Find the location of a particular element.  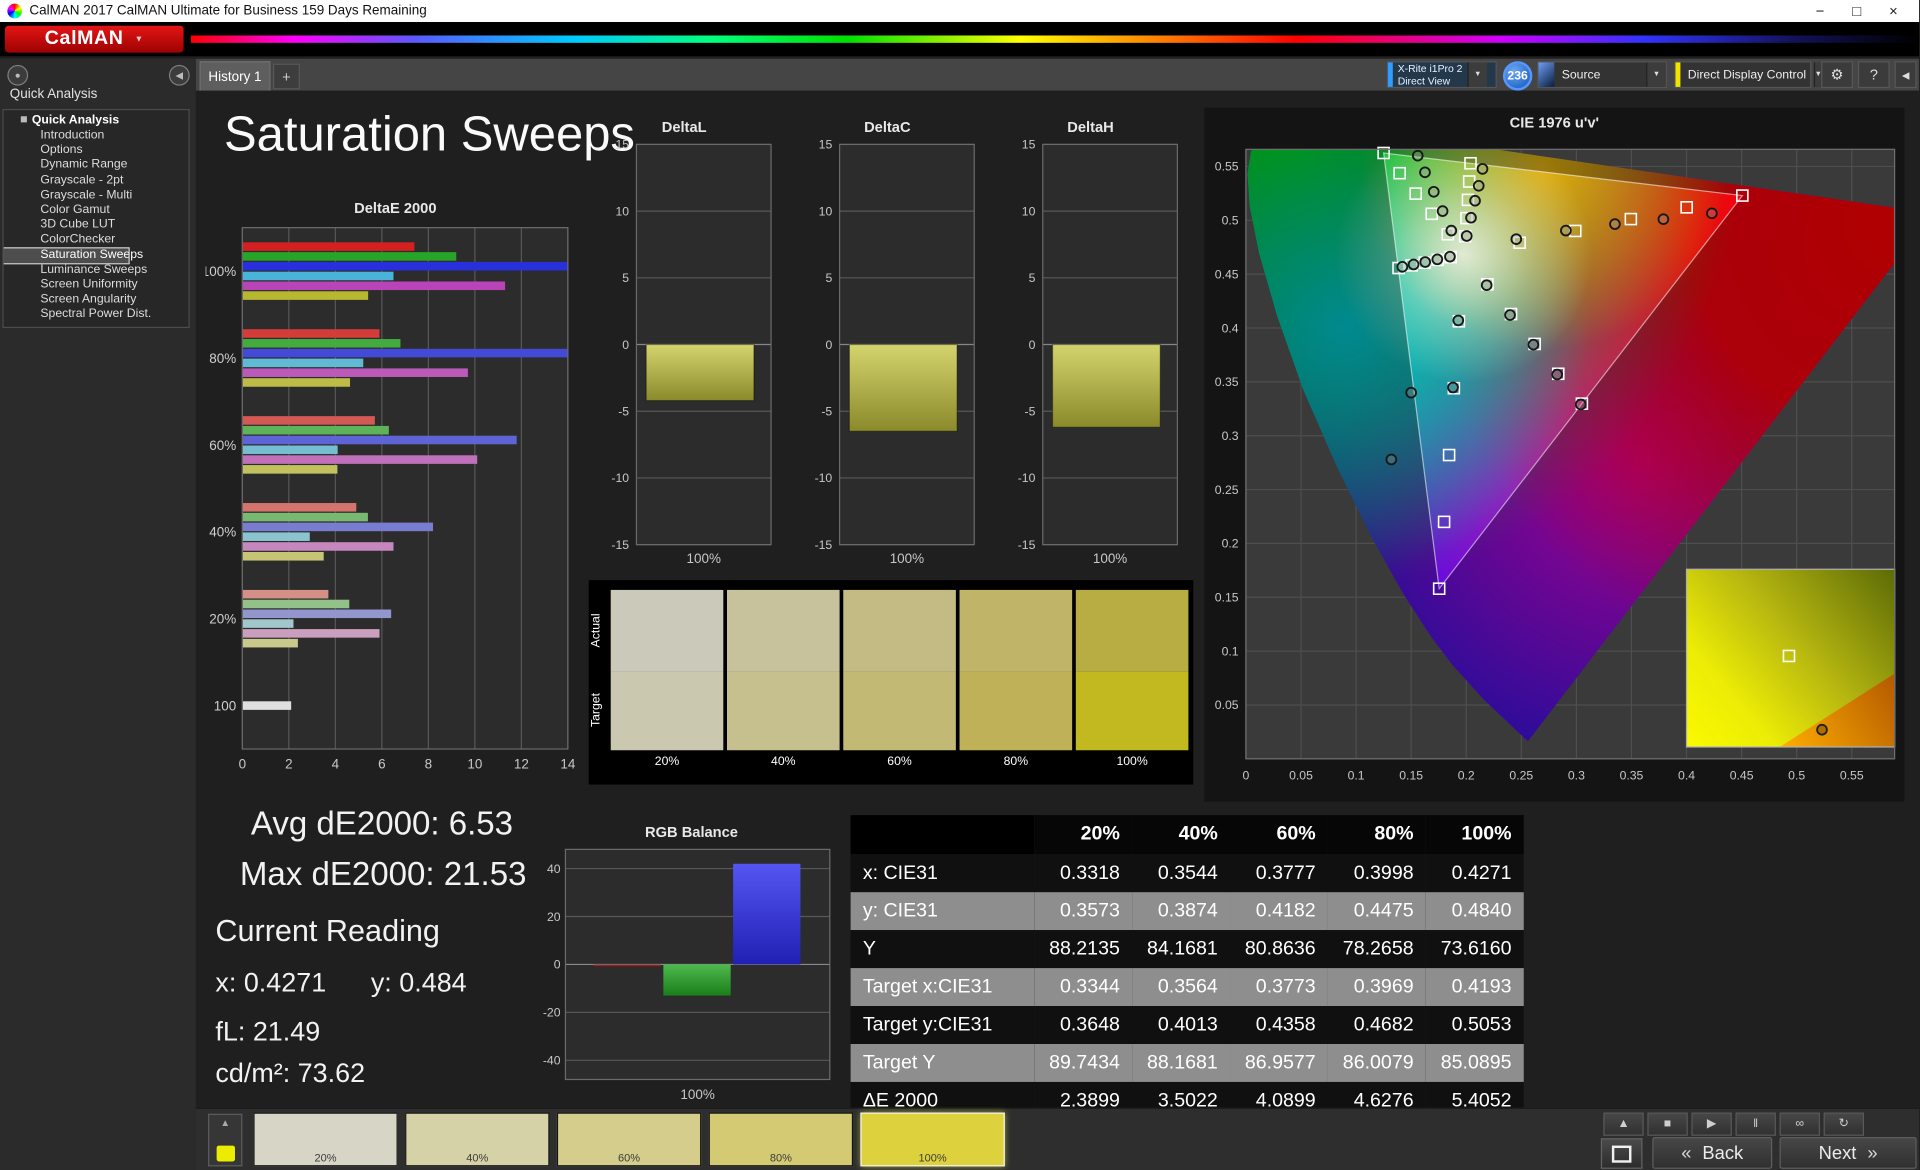

workflow-menu-button: ● is located at coordinates (18, 75).